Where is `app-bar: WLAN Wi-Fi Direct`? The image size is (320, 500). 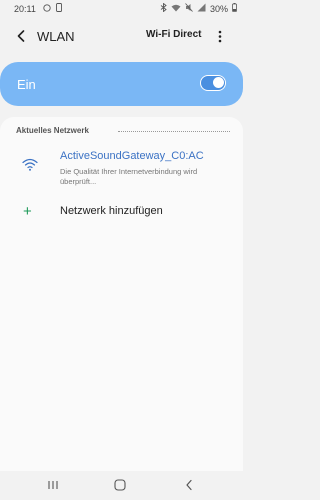 app-bar: WLAN Wi-Fi Direct is located at coordinates (121, 36).